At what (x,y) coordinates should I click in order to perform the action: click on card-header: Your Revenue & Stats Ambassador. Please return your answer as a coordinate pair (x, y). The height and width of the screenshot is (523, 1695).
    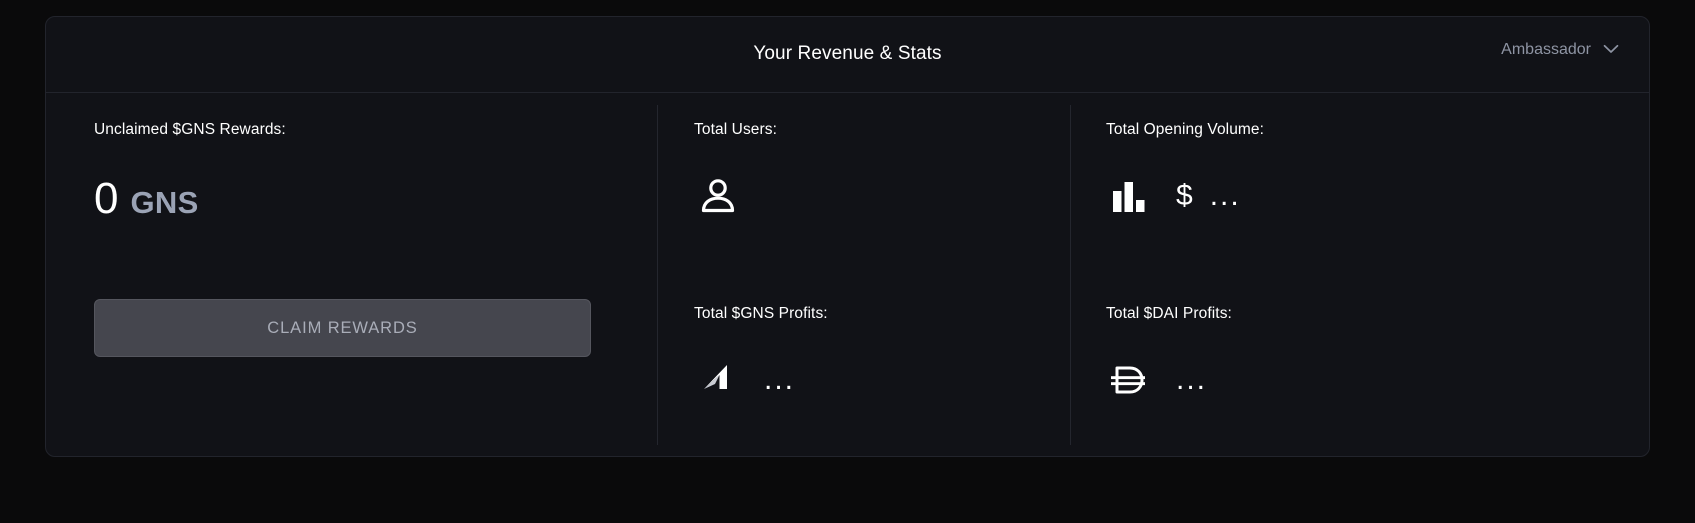
    Looking at the image, I should click on (847, 55).